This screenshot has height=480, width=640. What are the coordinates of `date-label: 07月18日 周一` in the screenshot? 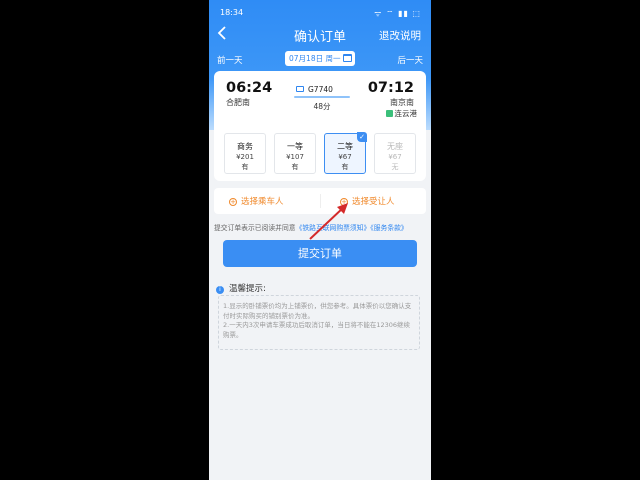 It's located at (315, 58).